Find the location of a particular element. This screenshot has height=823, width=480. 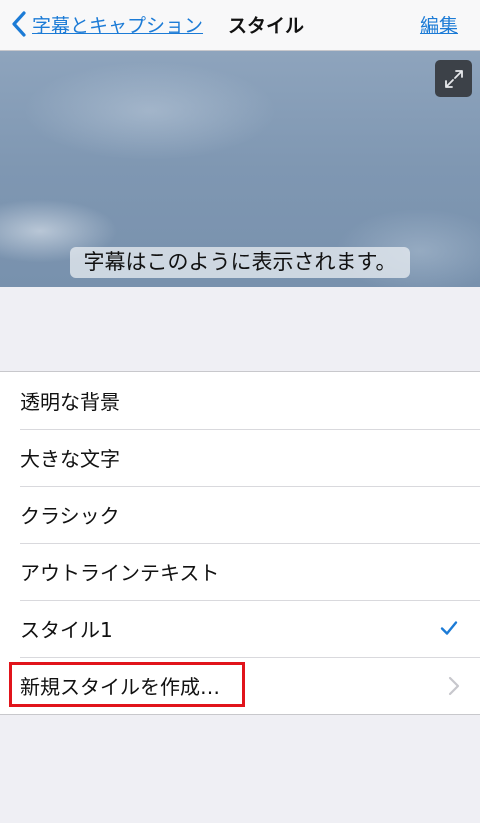

style-row-style-1: スタイル1 is located at coordinates (240, 628).